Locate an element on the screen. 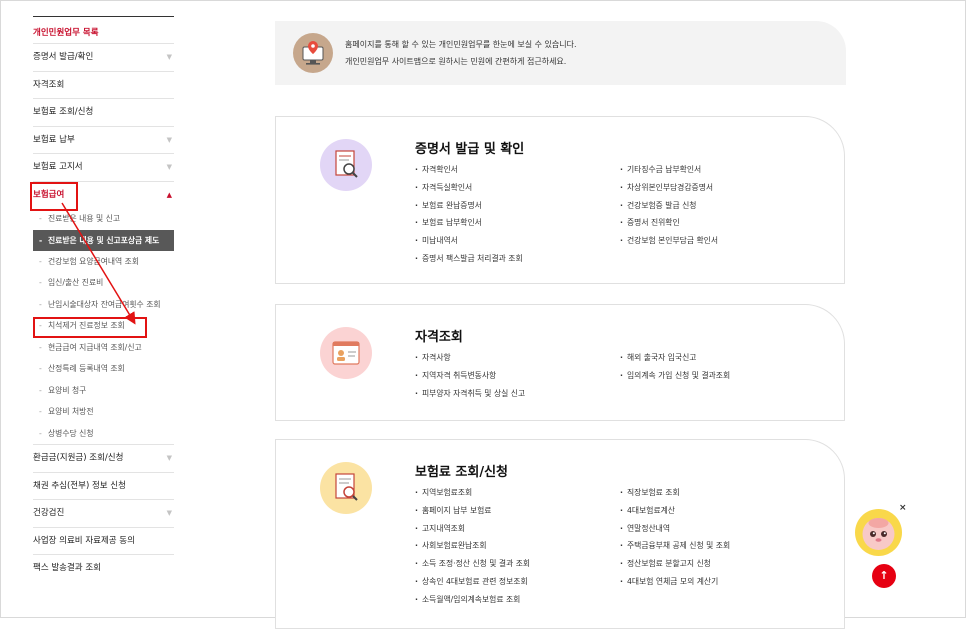  card-title: 보험료 조회/신청 is located at coordinates (461, 472).